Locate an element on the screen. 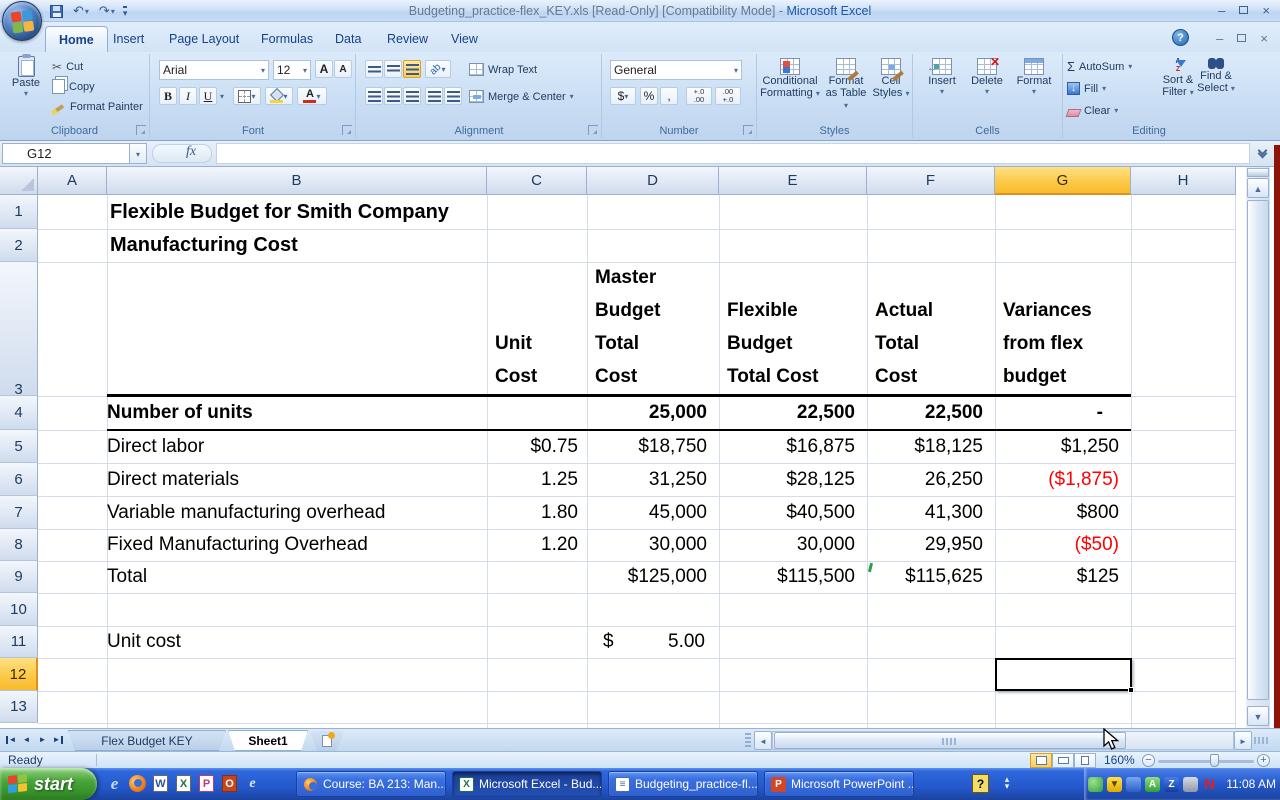 The height and width of the screenshot is (800, 1280). column-header-f: F is located at coordinates (931, 181).